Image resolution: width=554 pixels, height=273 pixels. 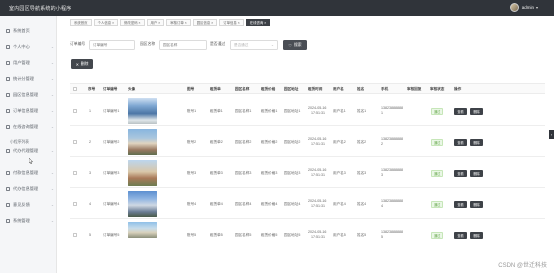 I want to click on sidebar-item-home: 系统首页, so click(x=28, y=31).